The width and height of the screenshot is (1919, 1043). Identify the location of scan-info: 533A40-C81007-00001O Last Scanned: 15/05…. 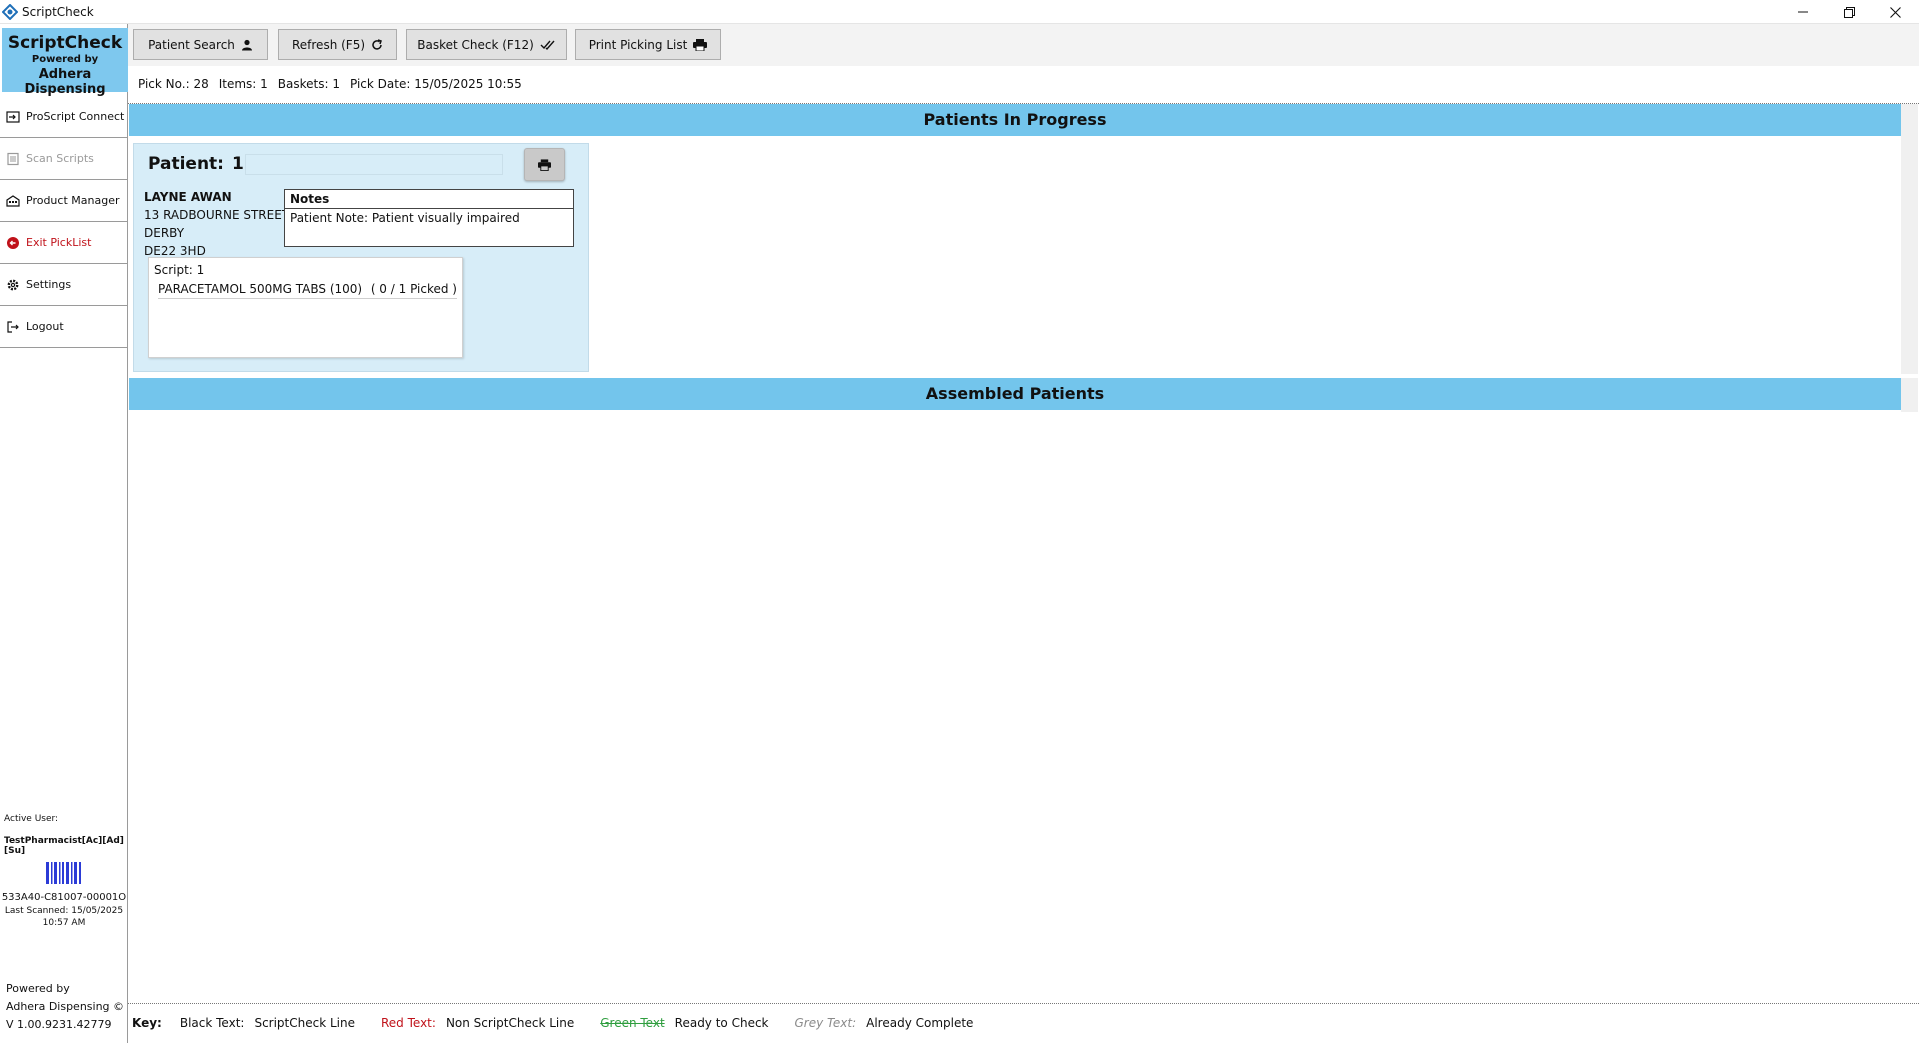
(64, 910).